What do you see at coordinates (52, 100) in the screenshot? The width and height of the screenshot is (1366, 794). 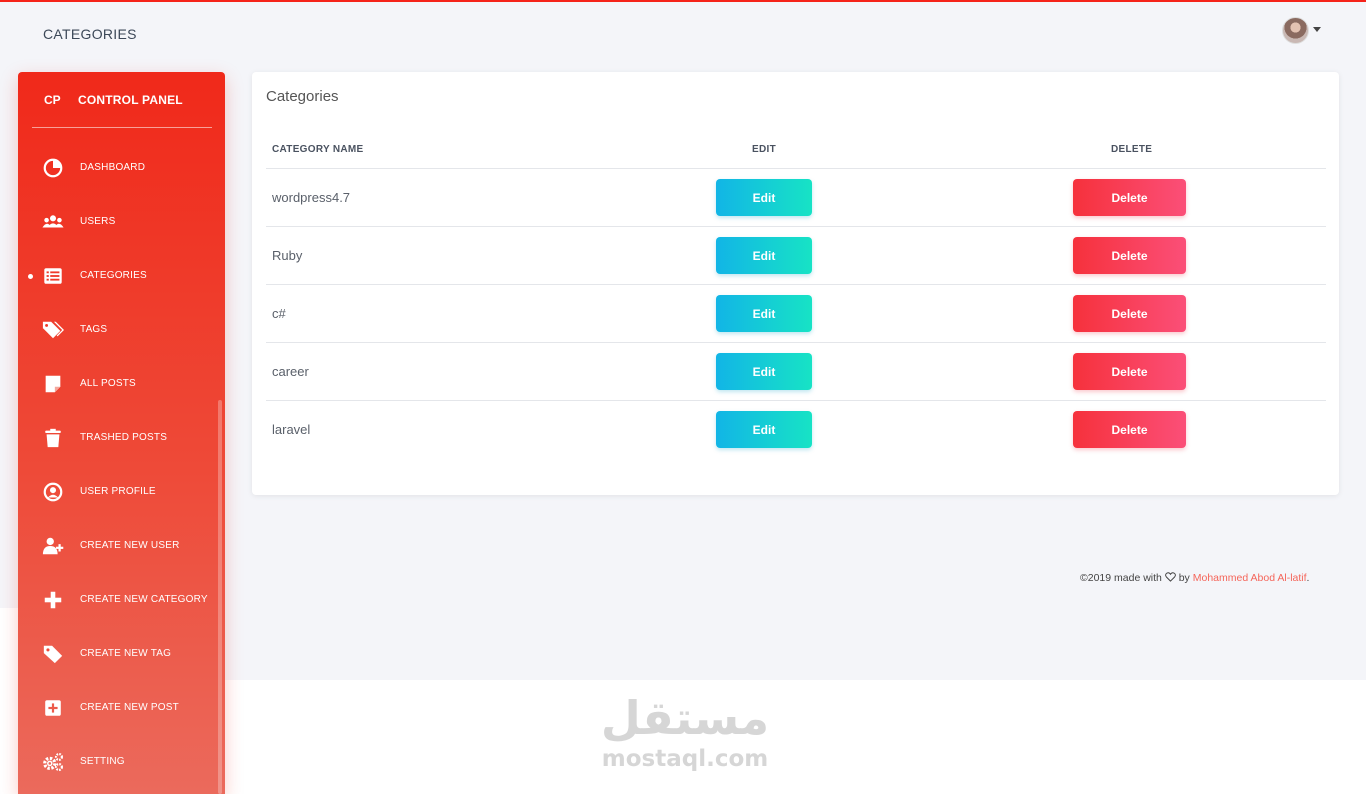 I see `brand-short: CP` at bounding box center [52, 100].